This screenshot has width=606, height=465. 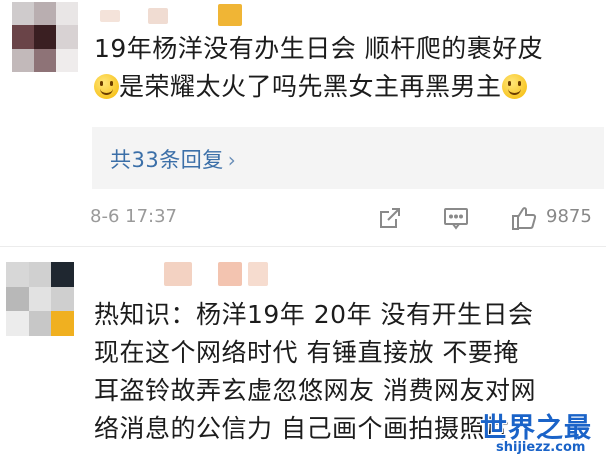 What do you see at coordinates (539, 434) in the screenshot?
I see `watermark: 世界之最 shijiezz.com` at bounding box center [539, 434].